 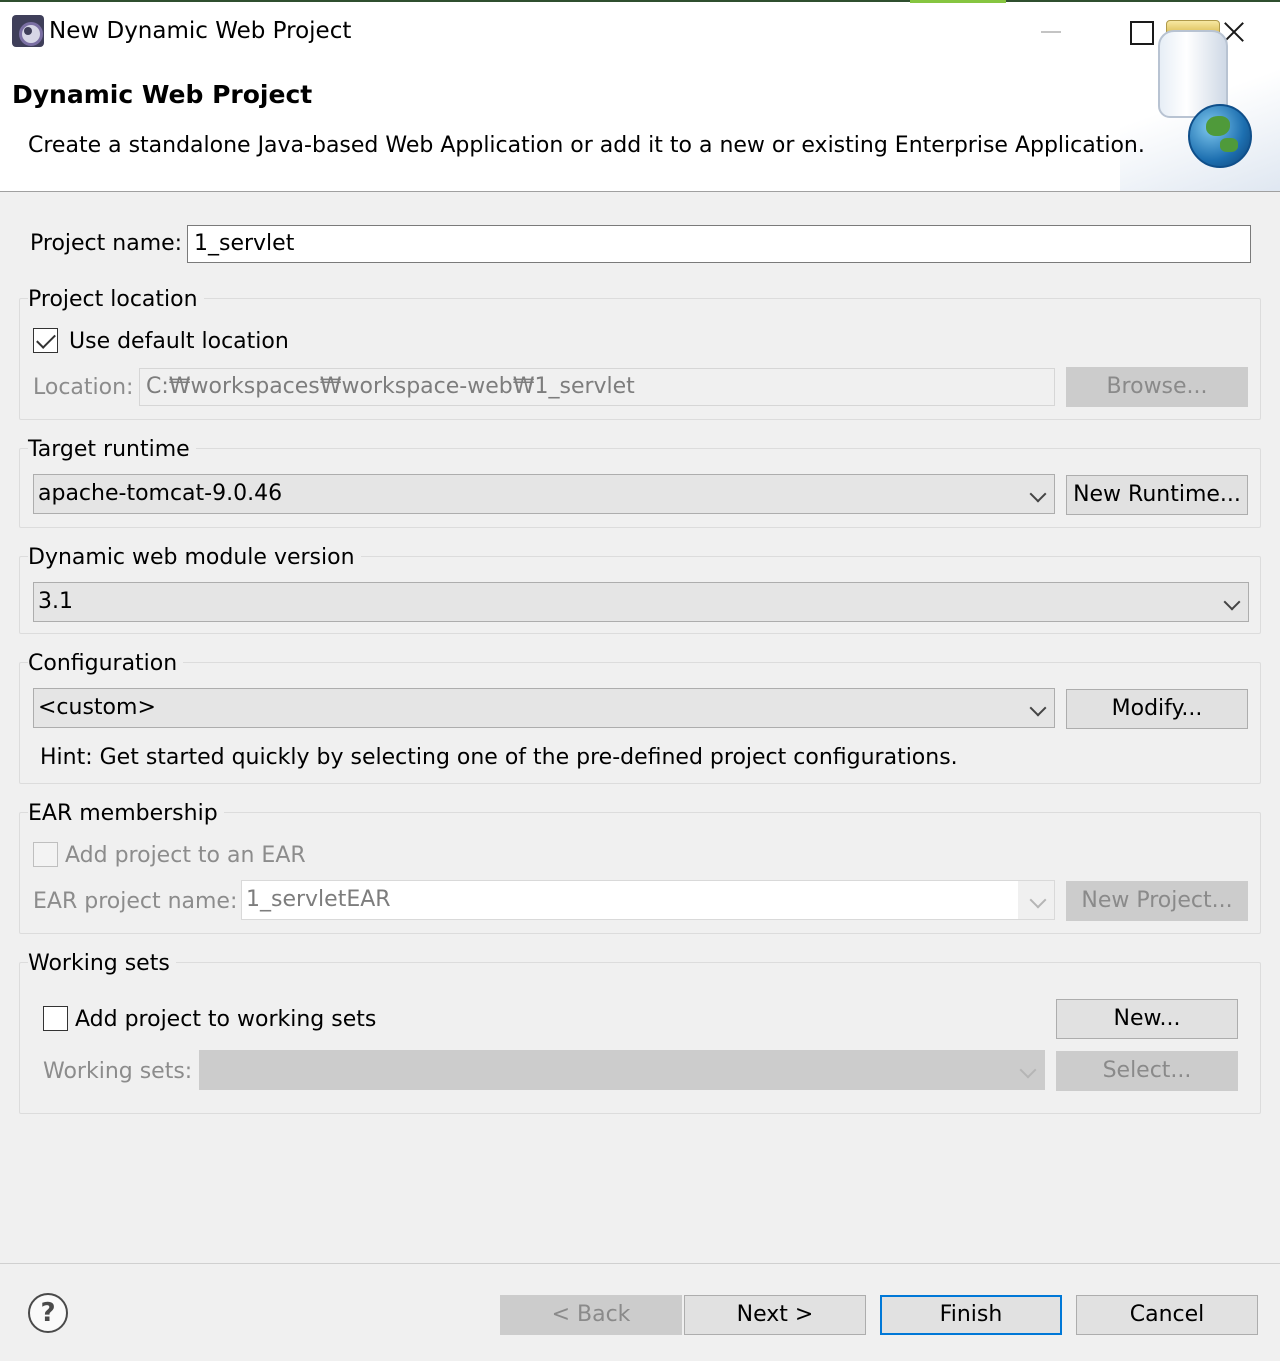 What do you see at coordinates (226, 1019) in the screenshot?
I see `add-to-working-sets-label: Add project to working sets` at bounding box center [226, 1019].